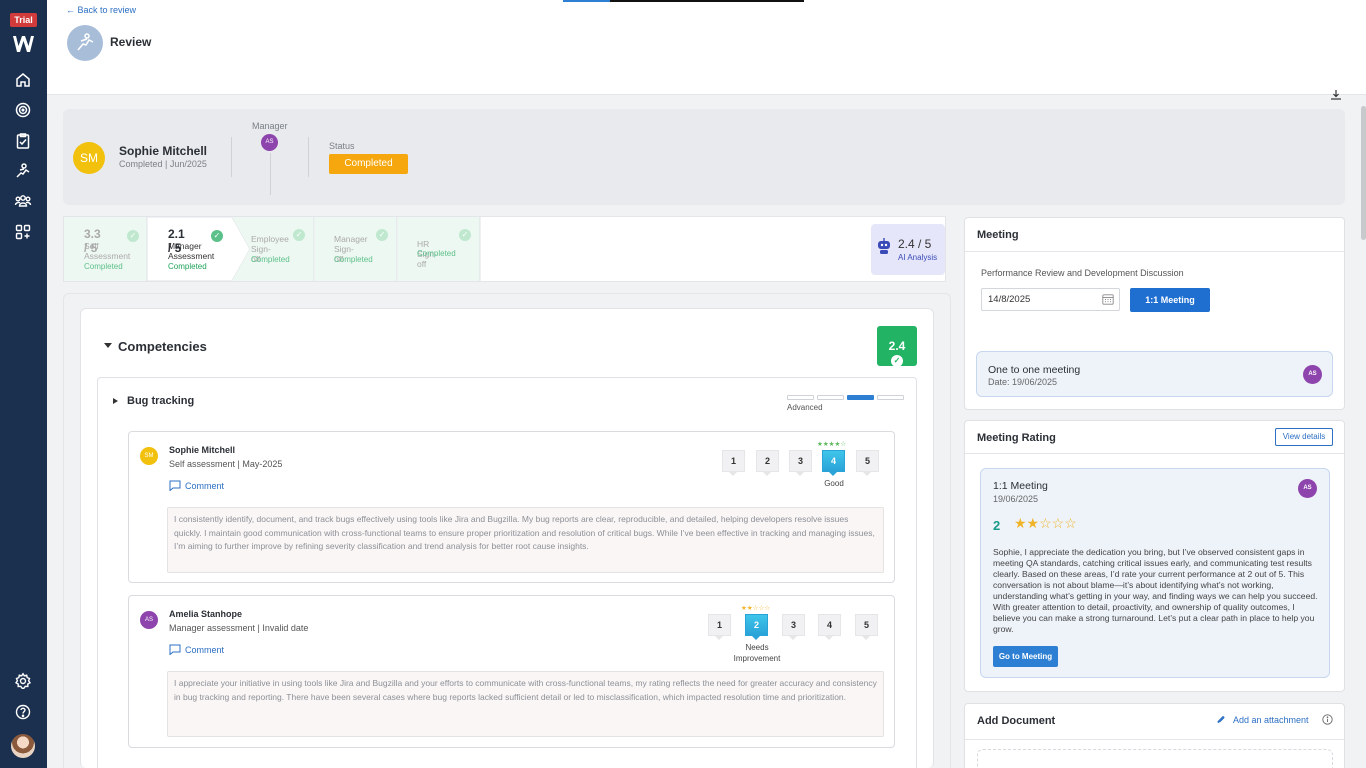  What do you see at coordinates (149, 456) in the screenshot?
I see `assessor-avatar: SM` at bounding box center [149, 456].